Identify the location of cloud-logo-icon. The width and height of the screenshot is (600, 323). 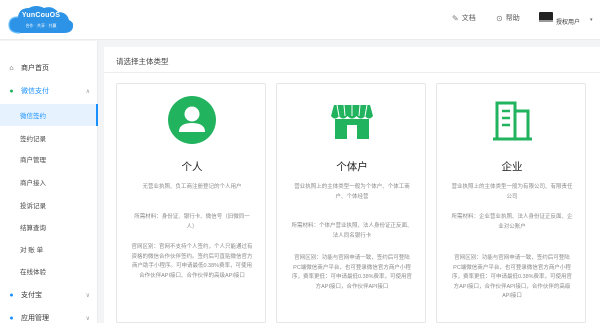
(41, 20).